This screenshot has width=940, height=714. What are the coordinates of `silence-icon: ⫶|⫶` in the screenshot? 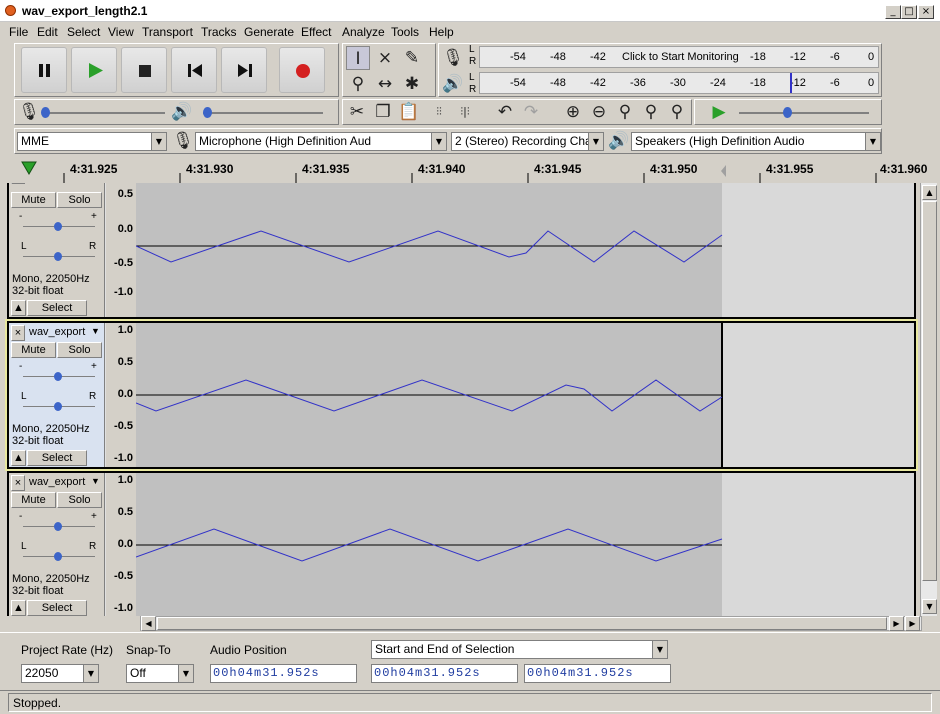 It's located at (465, 112).